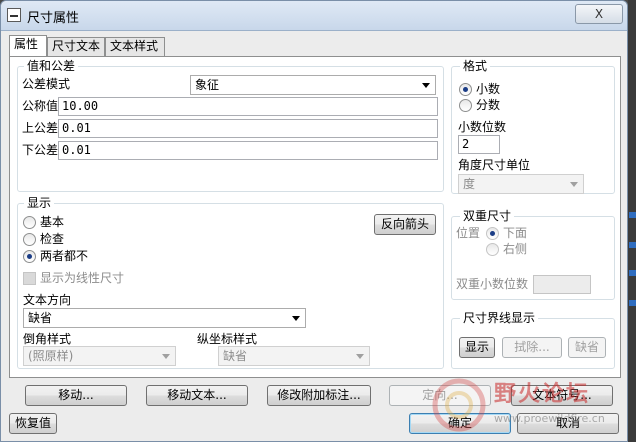  I want to click on title-bar: 尺寸属性 X, so click(314, 16).